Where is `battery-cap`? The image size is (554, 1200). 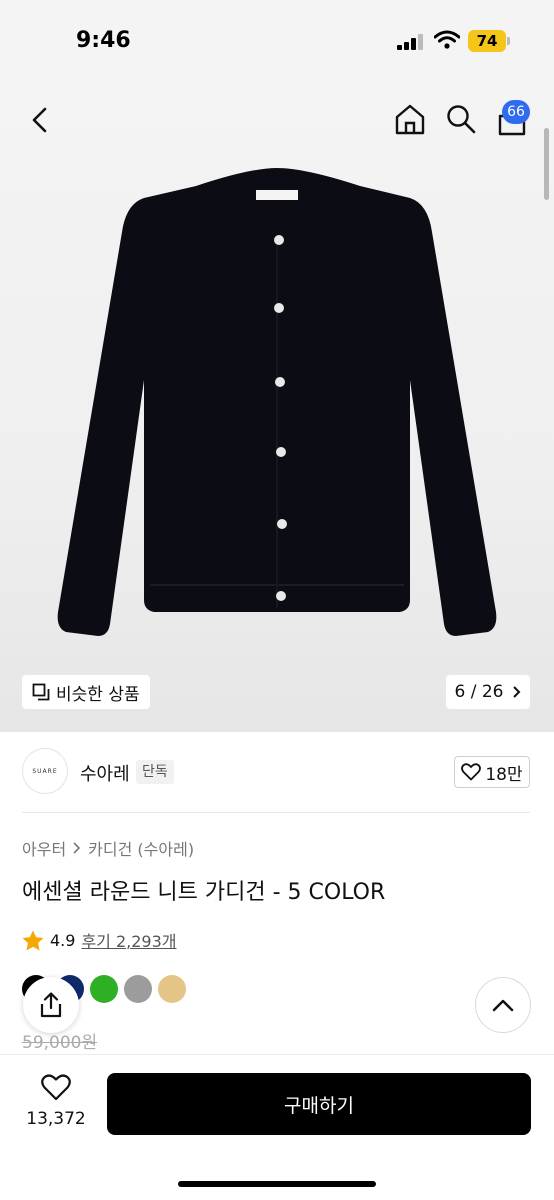
battery-cap is located at coordinates (508, 41).